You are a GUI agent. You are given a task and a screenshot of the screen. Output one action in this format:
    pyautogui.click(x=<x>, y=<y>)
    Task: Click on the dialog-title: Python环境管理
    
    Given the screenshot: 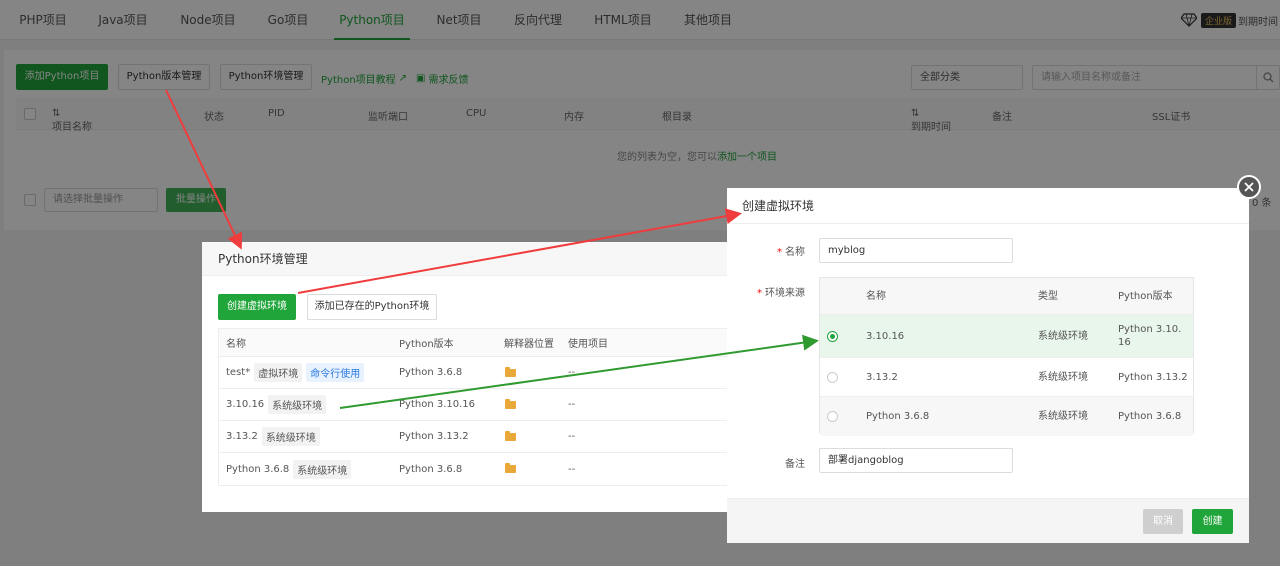 What is the action you would take?
    pyautogui.click(x=472, y=259)
    